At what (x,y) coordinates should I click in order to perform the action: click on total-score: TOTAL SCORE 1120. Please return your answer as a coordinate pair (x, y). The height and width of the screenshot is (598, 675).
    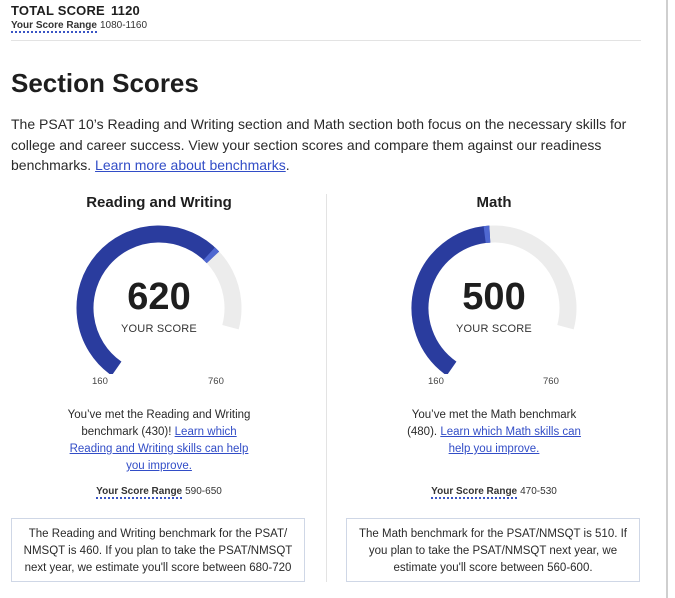
    Looking at the image, I should click on (75, 10).